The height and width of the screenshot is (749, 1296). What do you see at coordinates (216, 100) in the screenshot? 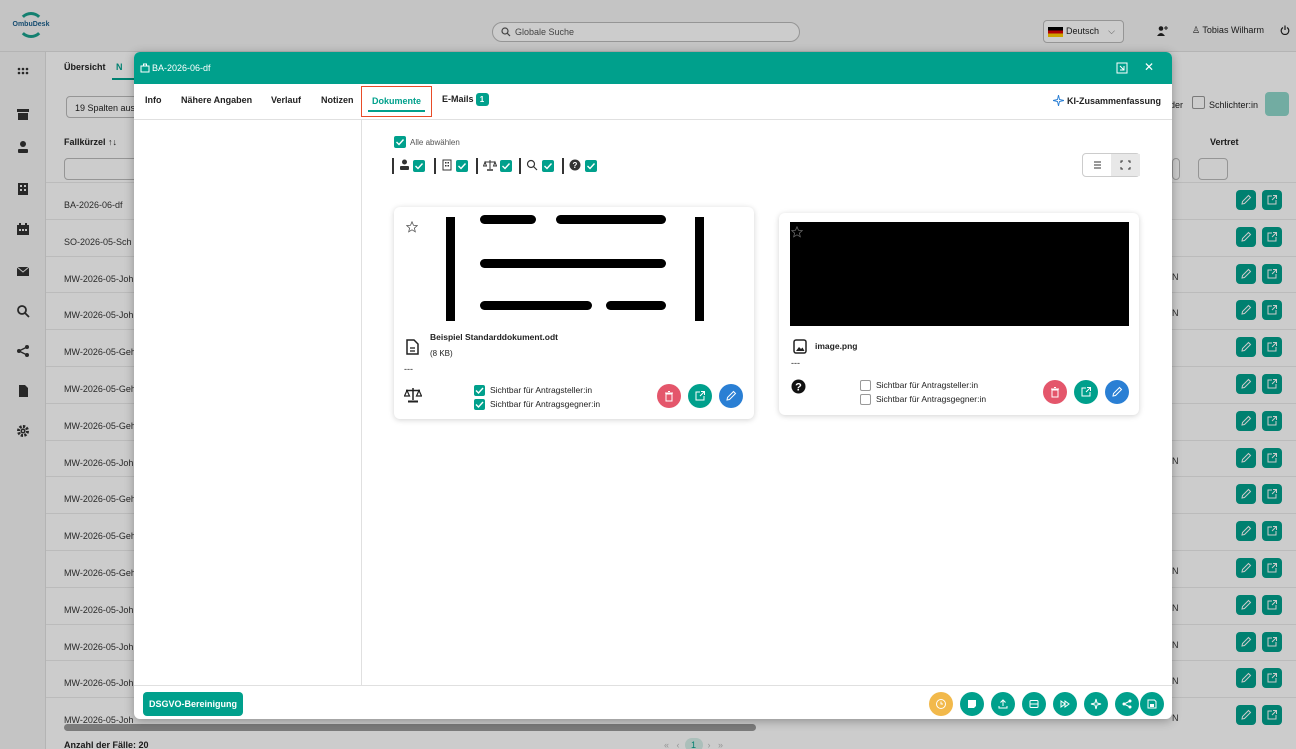
I see `tab-details: Nähere Angaben` at bounding box center [216, 100].